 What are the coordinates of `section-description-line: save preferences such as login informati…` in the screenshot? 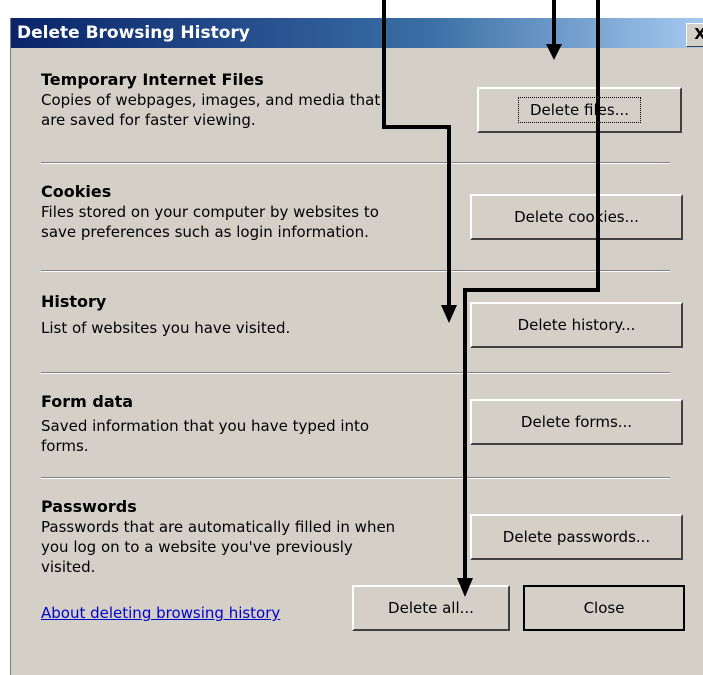 It's located at (205, 232).